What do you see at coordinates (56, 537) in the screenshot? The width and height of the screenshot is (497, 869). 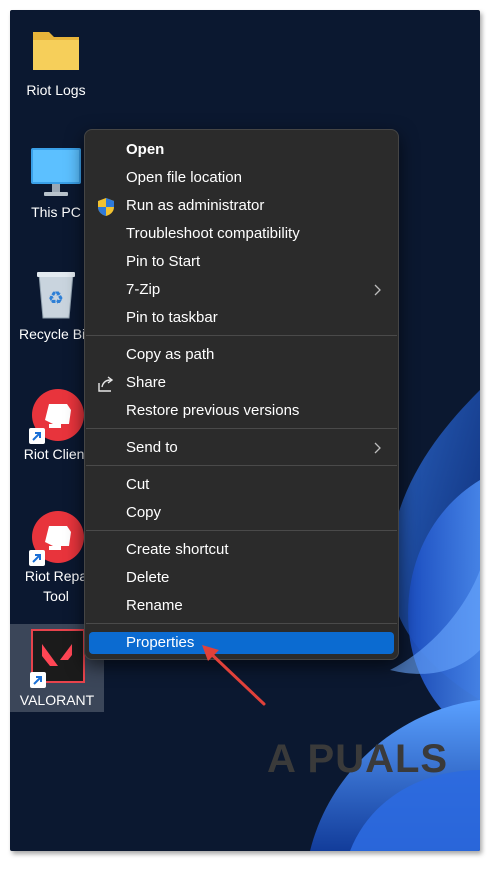 I see `riot-repair-icon` at bounding box center [56, 537].